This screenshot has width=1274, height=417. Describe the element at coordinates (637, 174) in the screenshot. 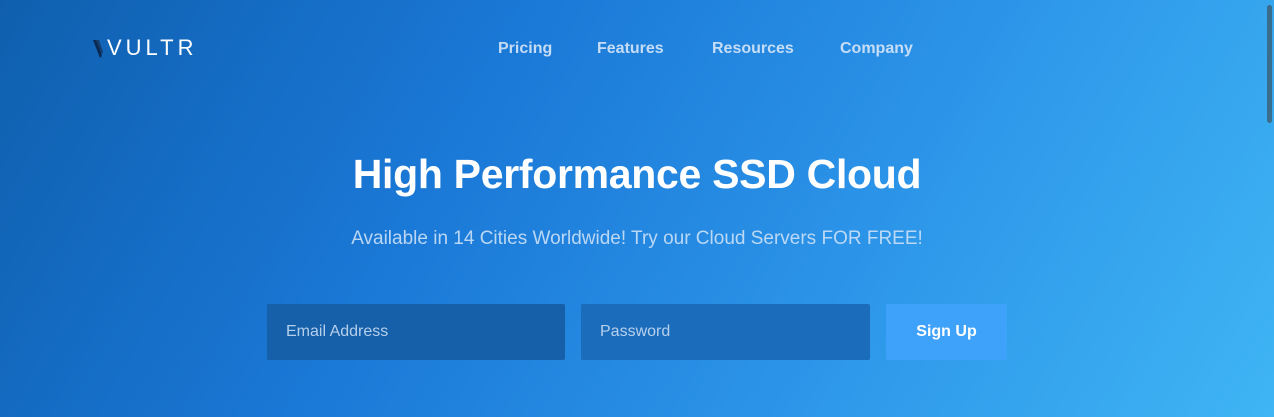

I see `hero-title: High Performance SSD Cloud` at that location.